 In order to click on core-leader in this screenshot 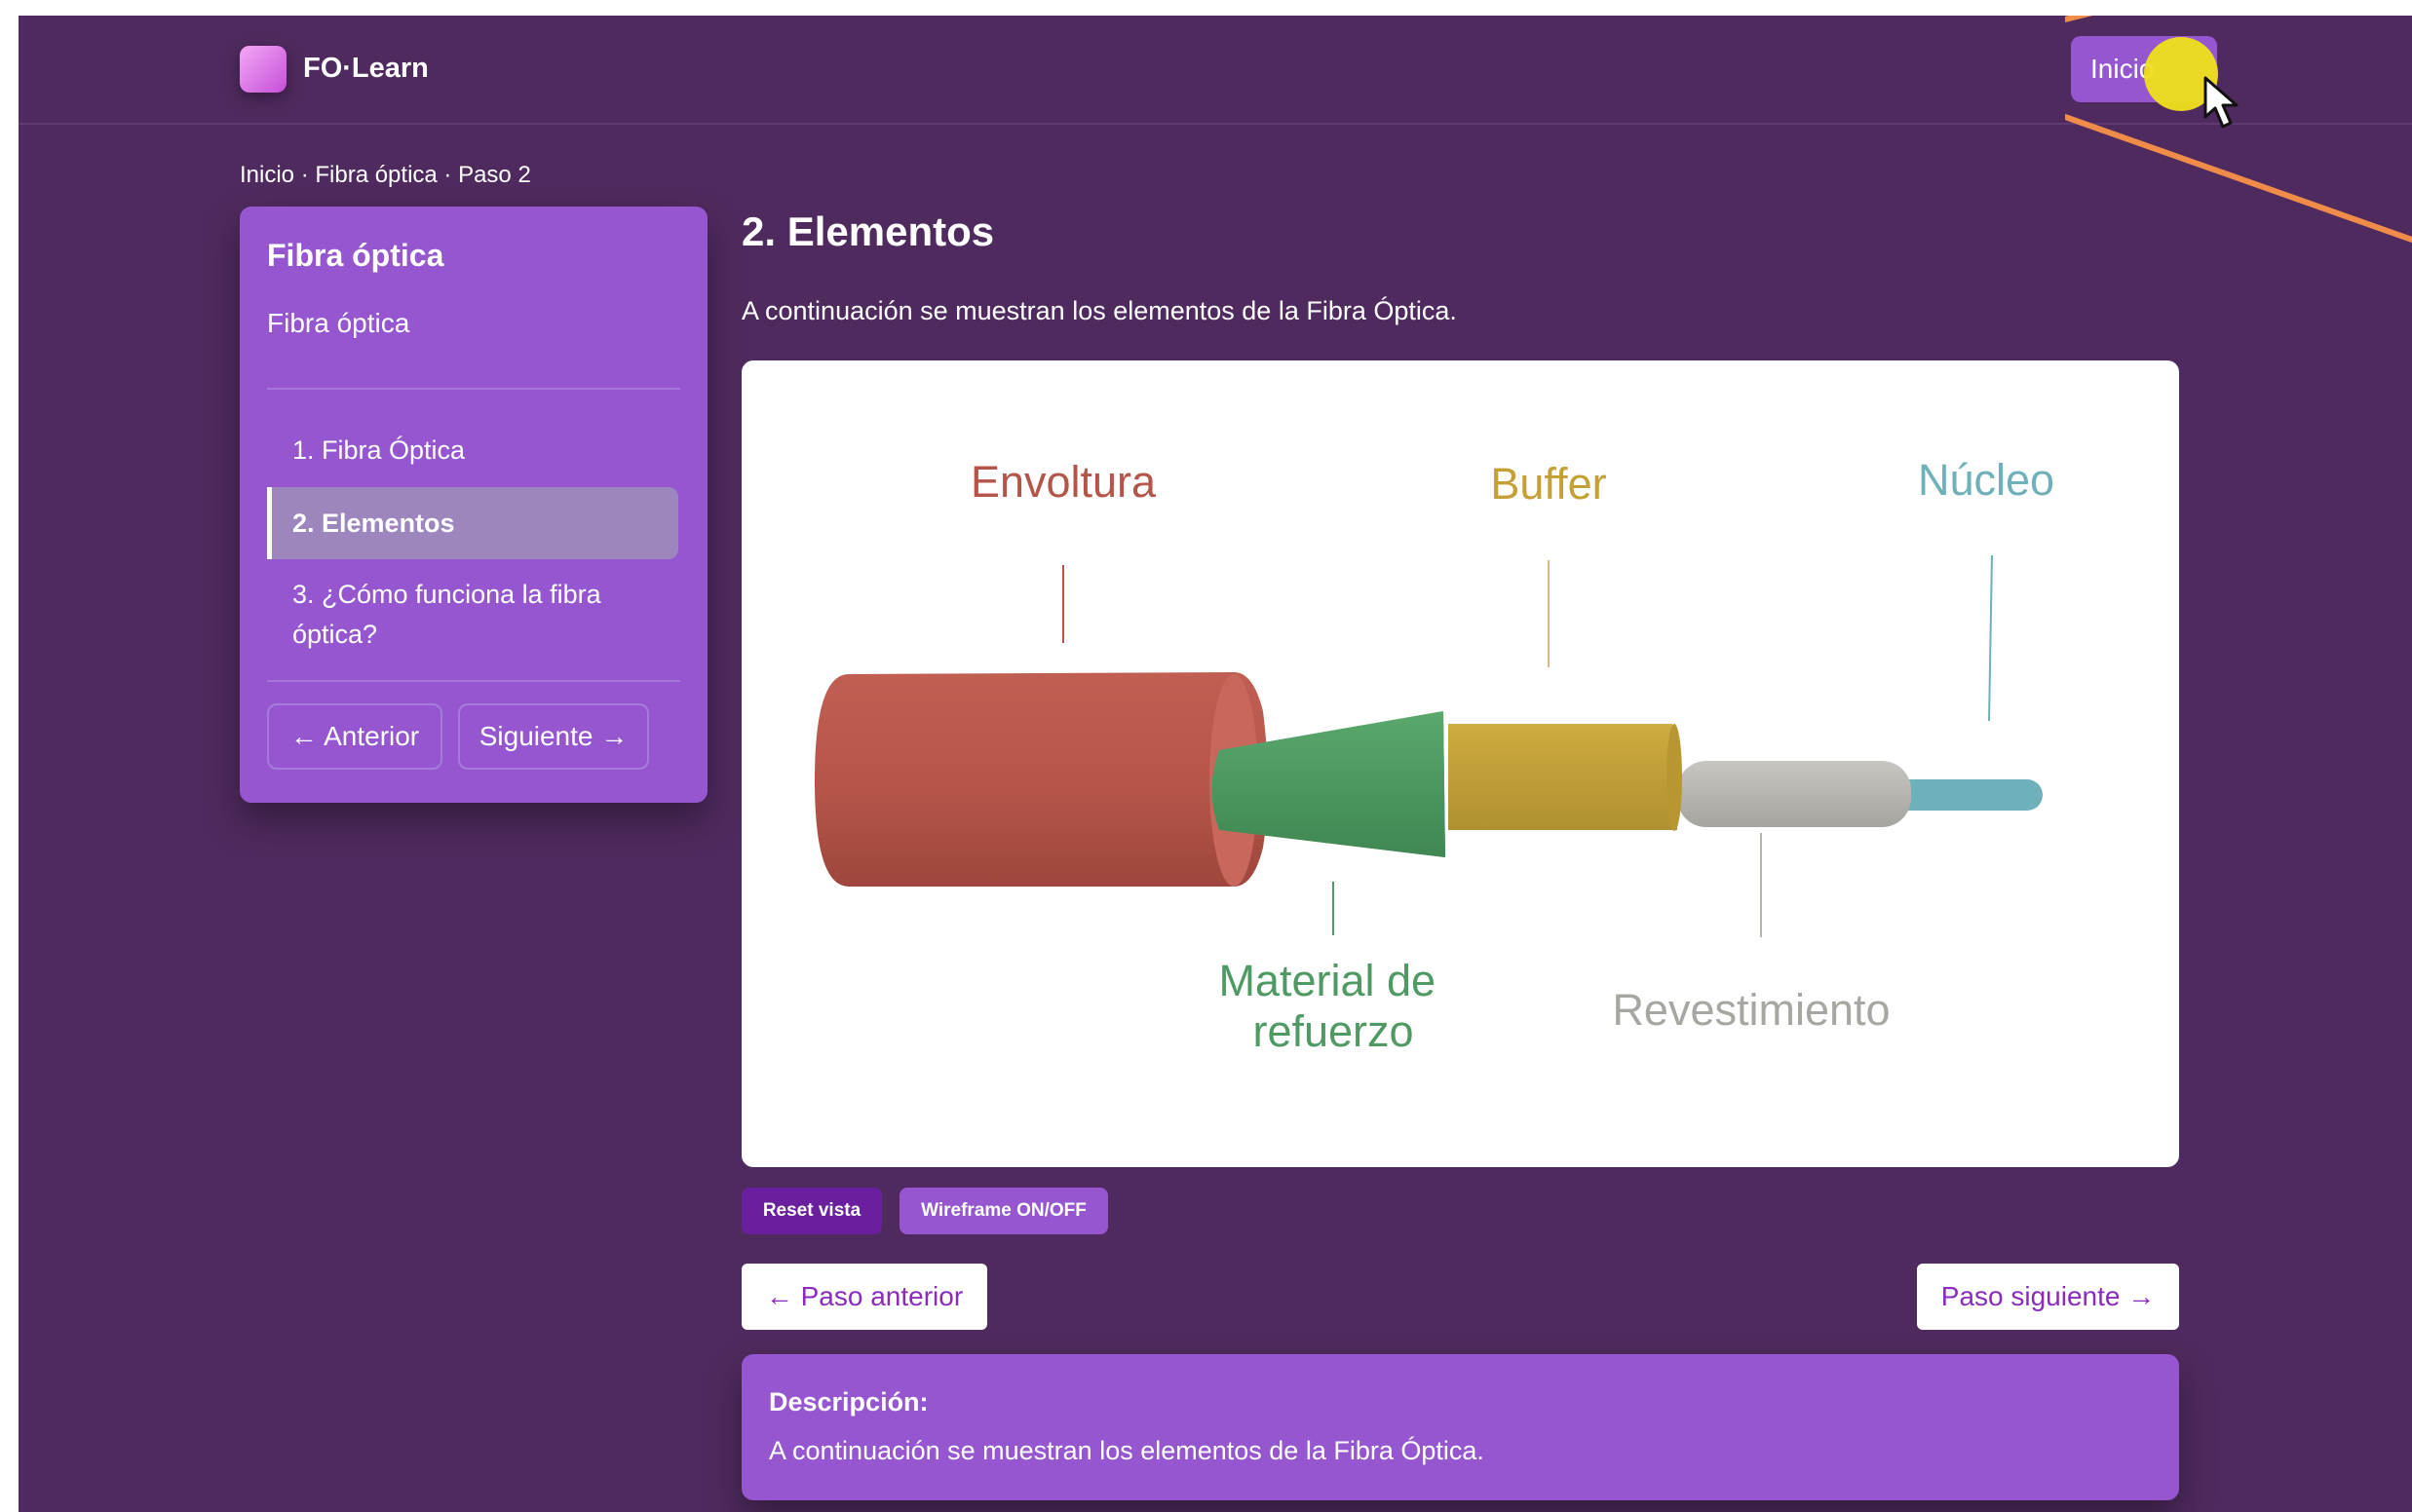, I will do `click(1990, 638)`.